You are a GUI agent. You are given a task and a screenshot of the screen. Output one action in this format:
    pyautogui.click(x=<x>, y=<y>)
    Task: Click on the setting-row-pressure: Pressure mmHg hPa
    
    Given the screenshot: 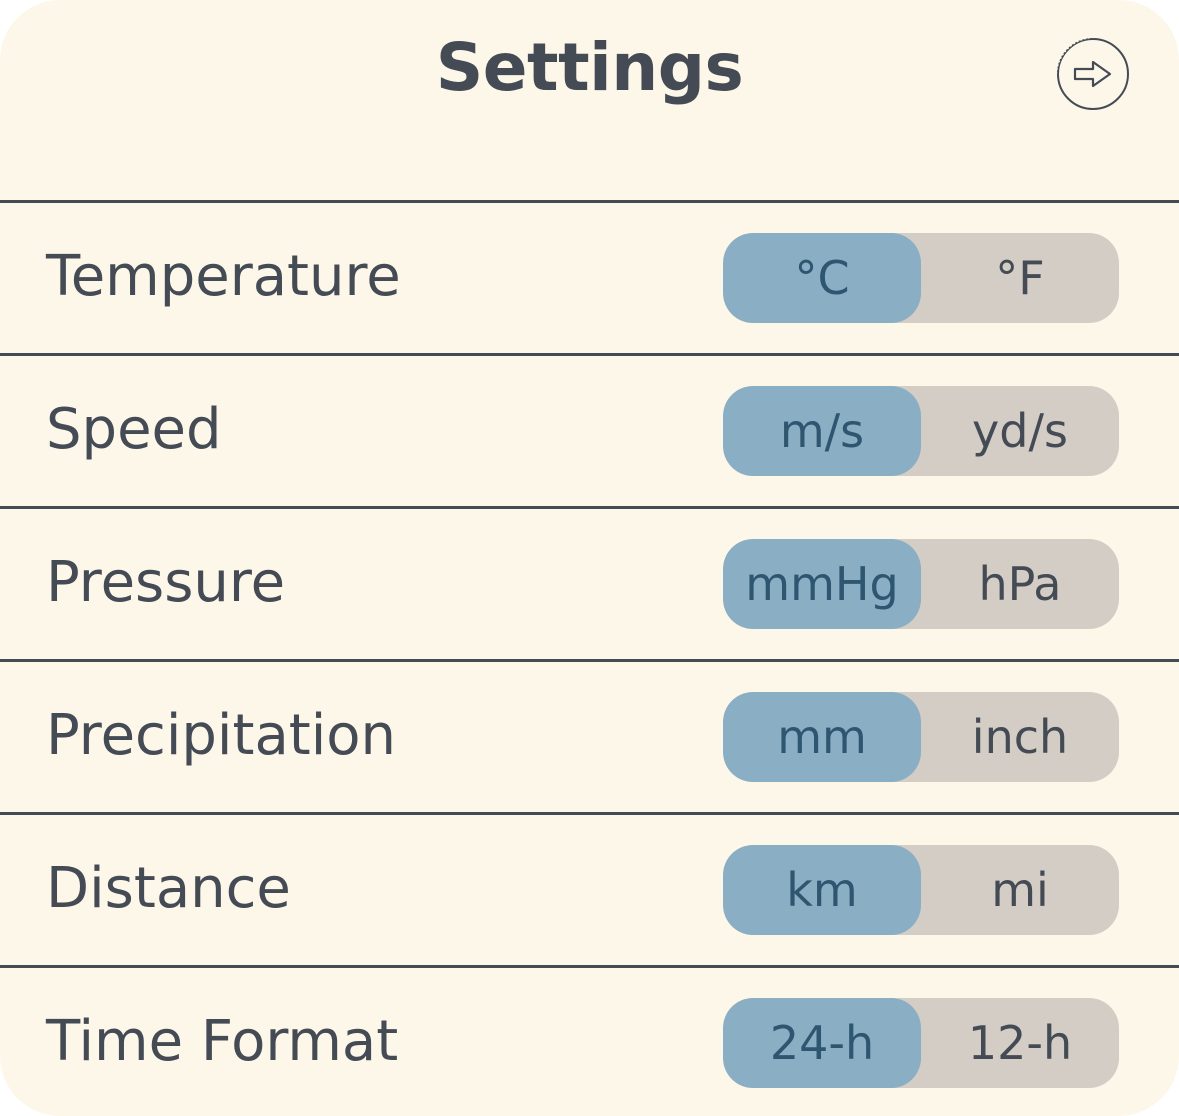 What is the action you would take?
    pyautogui.click(x=589, y=582)
    